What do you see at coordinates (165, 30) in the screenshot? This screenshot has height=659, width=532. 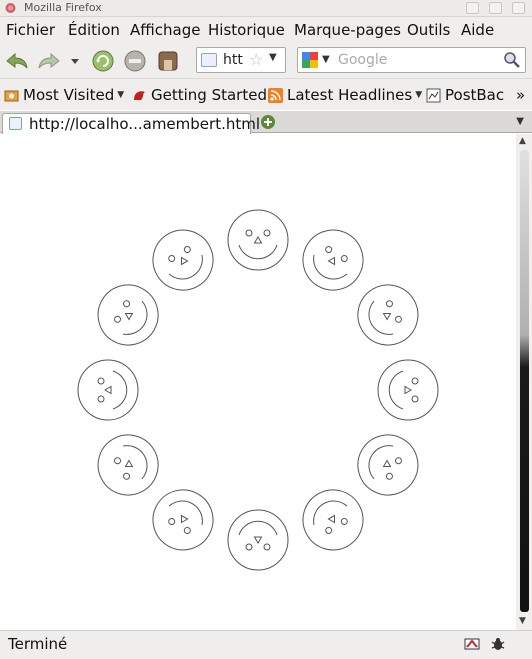 I see `menu-affichage: Affichage` at bounding box center [165, 30].